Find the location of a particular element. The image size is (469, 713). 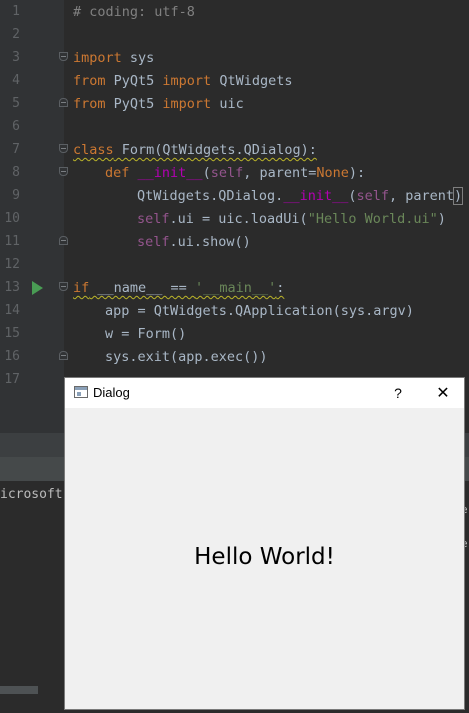

code-text: self.ui = uic.loadUi("Hello World.ui") is located at coordinates (291, 219).